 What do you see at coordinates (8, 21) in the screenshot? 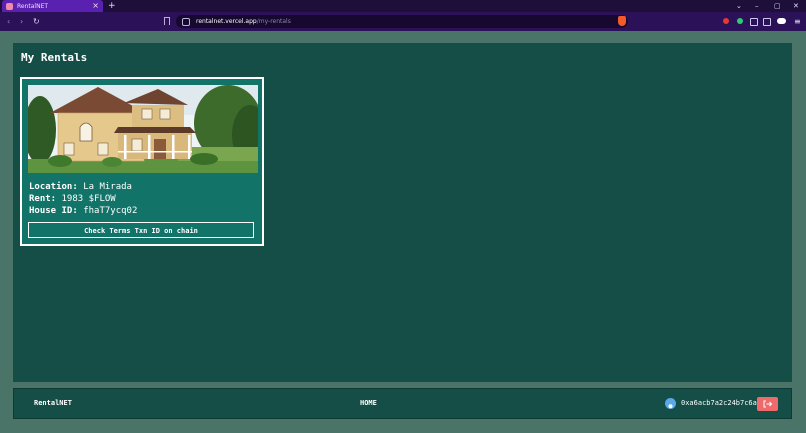
I see `back-icon: ‹` at bounding box center [8, 21].